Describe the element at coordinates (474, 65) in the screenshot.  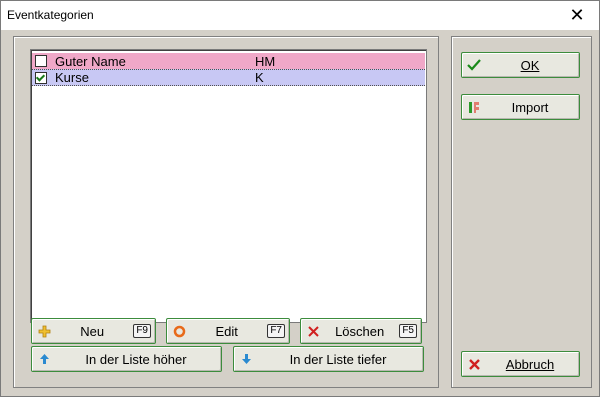
I see `checkmark-icon` at that location.